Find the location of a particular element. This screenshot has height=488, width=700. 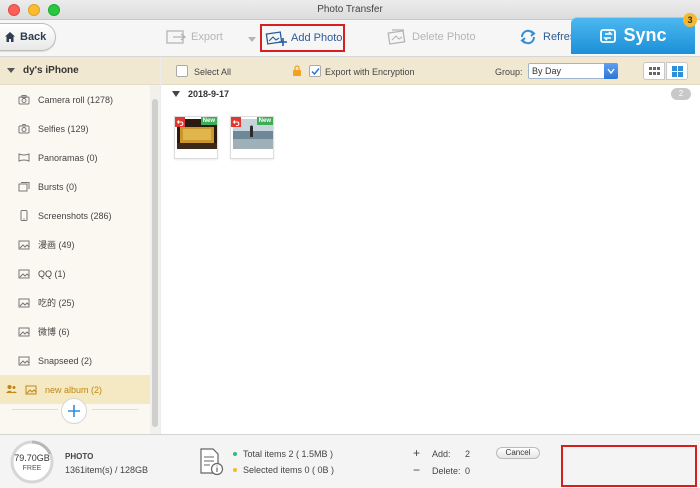

sidebar-item-bursts: Bursts (0) is located at coordinates (75, 186).